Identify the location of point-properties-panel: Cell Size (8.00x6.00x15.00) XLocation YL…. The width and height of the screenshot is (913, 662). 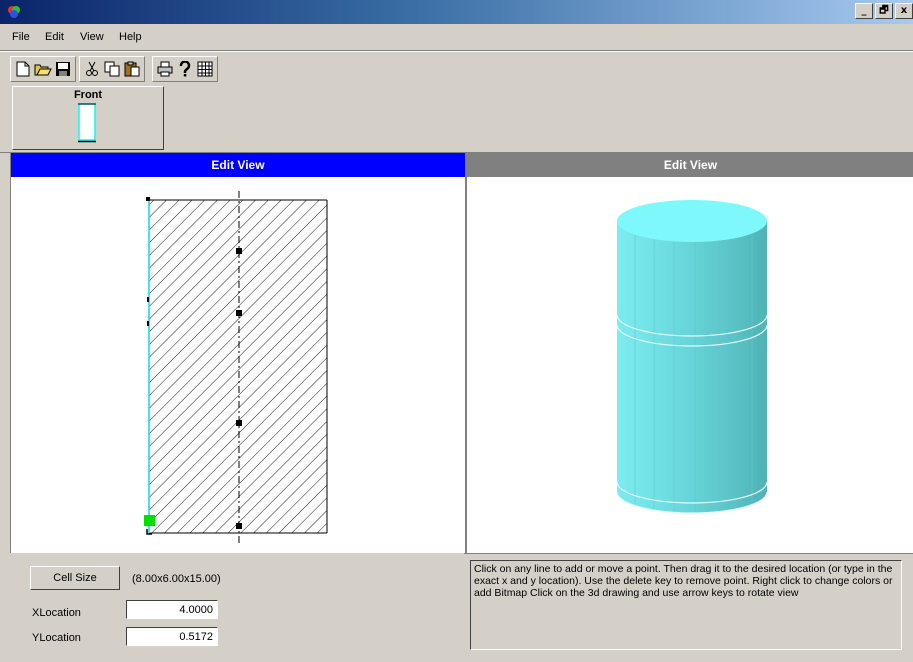
(237, 603).